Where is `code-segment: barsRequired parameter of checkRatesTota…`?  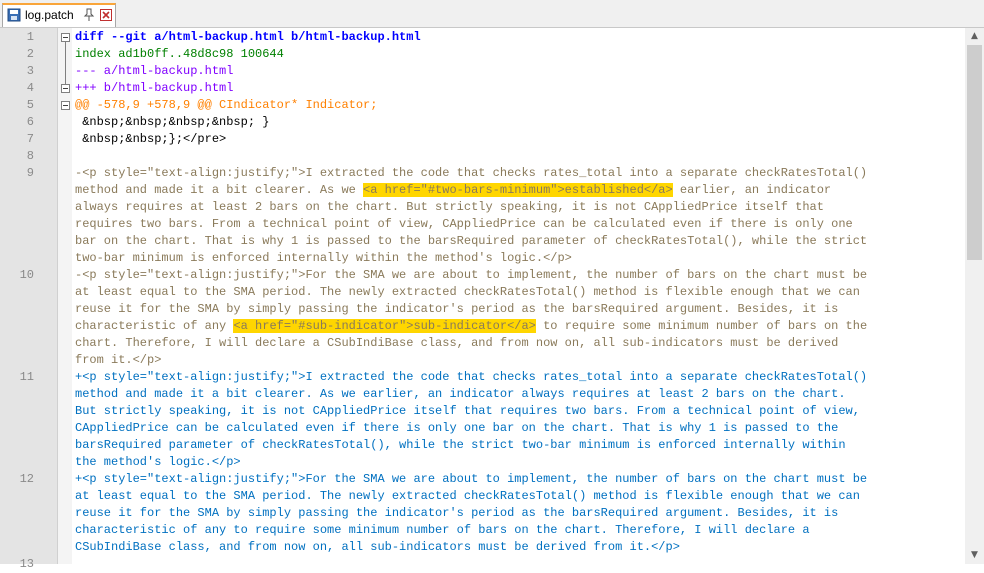
code-segment: barsRequired parameter of checkRatesTota… is located at coordinates (460, 445).